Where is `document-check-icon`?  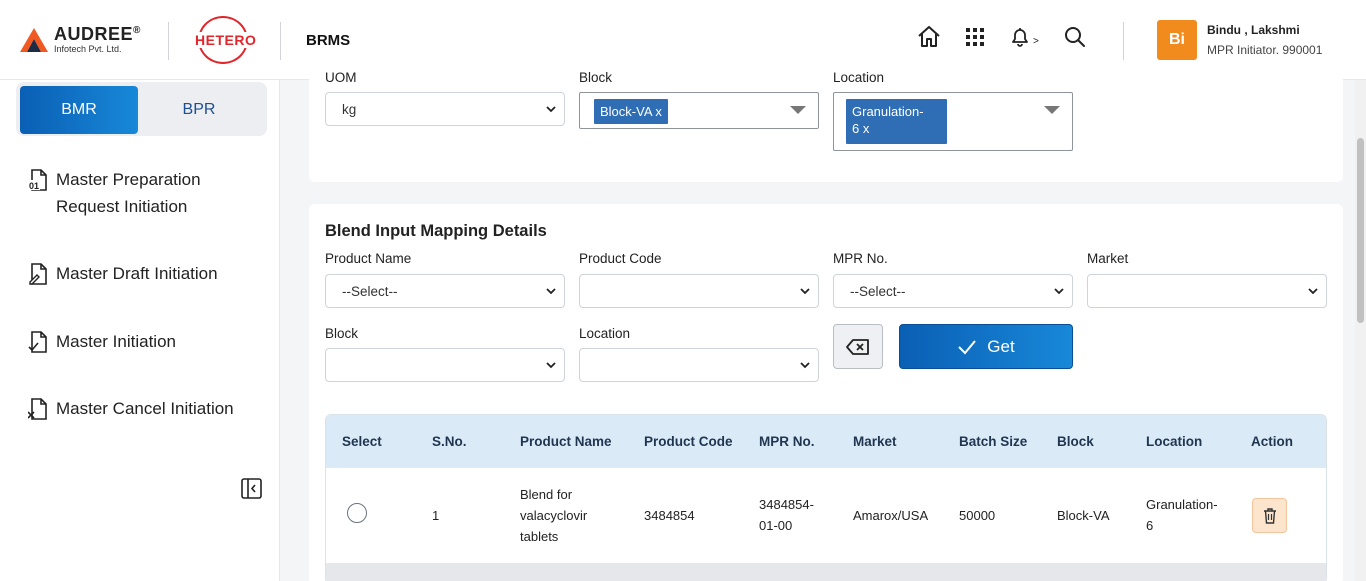 document-check-icon is located at coordinates (37, 342).